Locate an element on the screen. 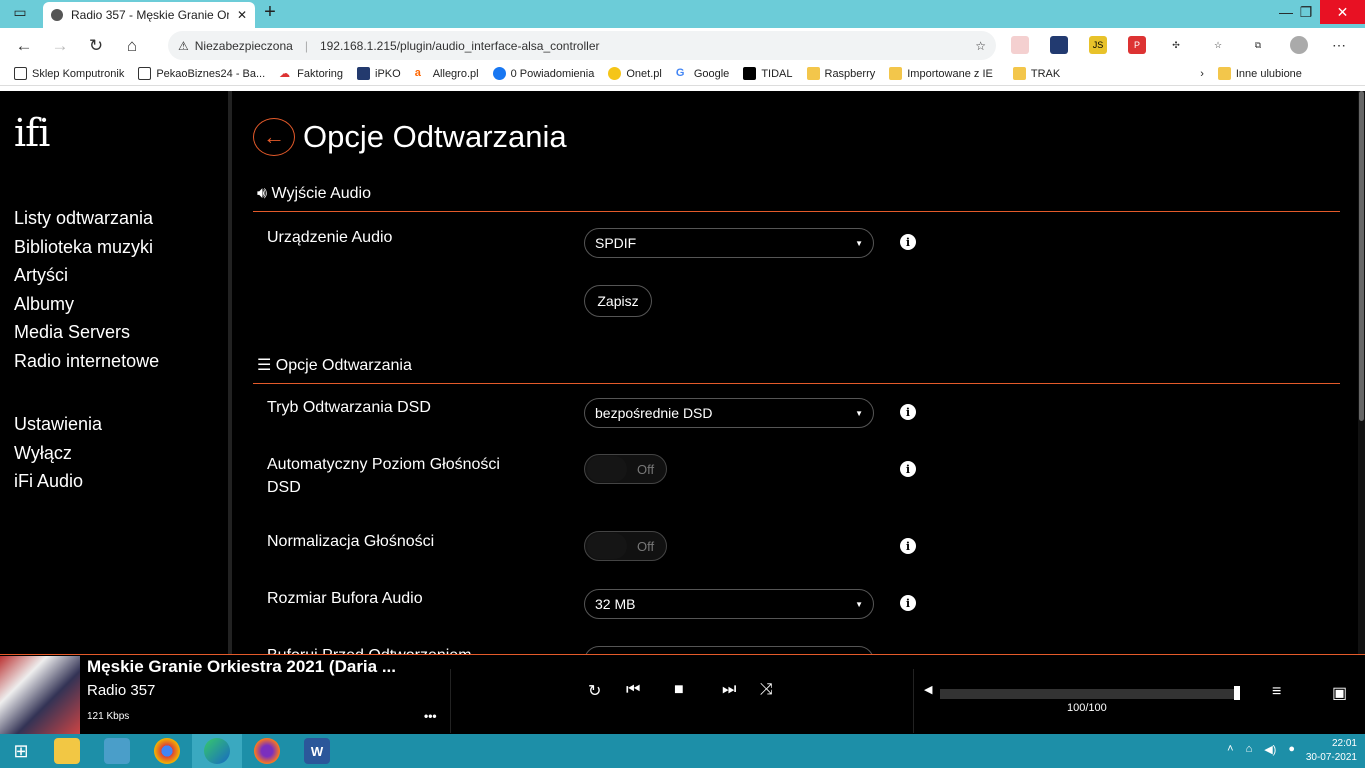 This screenshot has width=1365, height=768. toggle-state: Off is located at coordinates (646, 546).